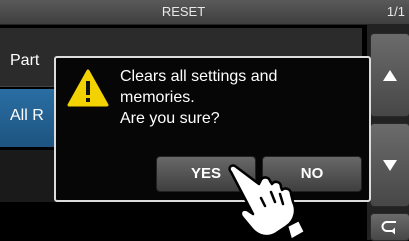 The image size is (409, 241). What do you see at coordinates (25, 60) in the screenshot?
I see `menu-item-label: Part` at bounding box center [25, 60].